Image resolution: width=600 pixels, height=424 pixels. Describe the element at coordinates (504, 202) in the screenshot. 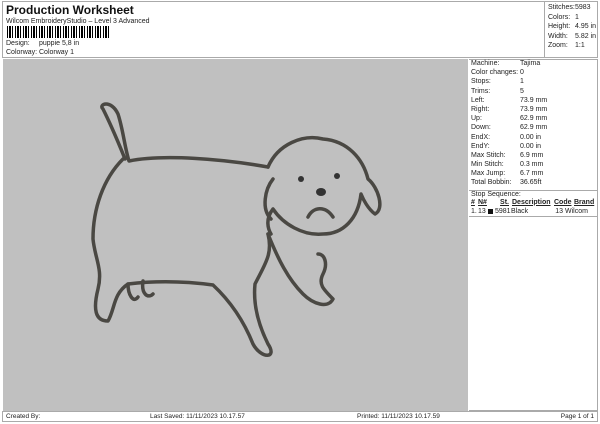

I see `col-header: St.` at that location.